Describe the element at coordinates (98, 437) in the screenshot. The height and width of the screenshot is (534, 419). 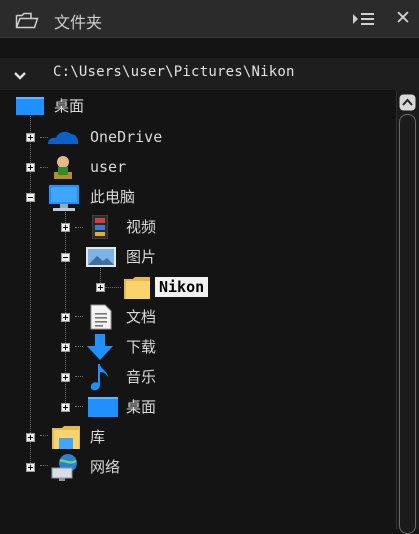
I see `tree-item-label: 库` at that location.